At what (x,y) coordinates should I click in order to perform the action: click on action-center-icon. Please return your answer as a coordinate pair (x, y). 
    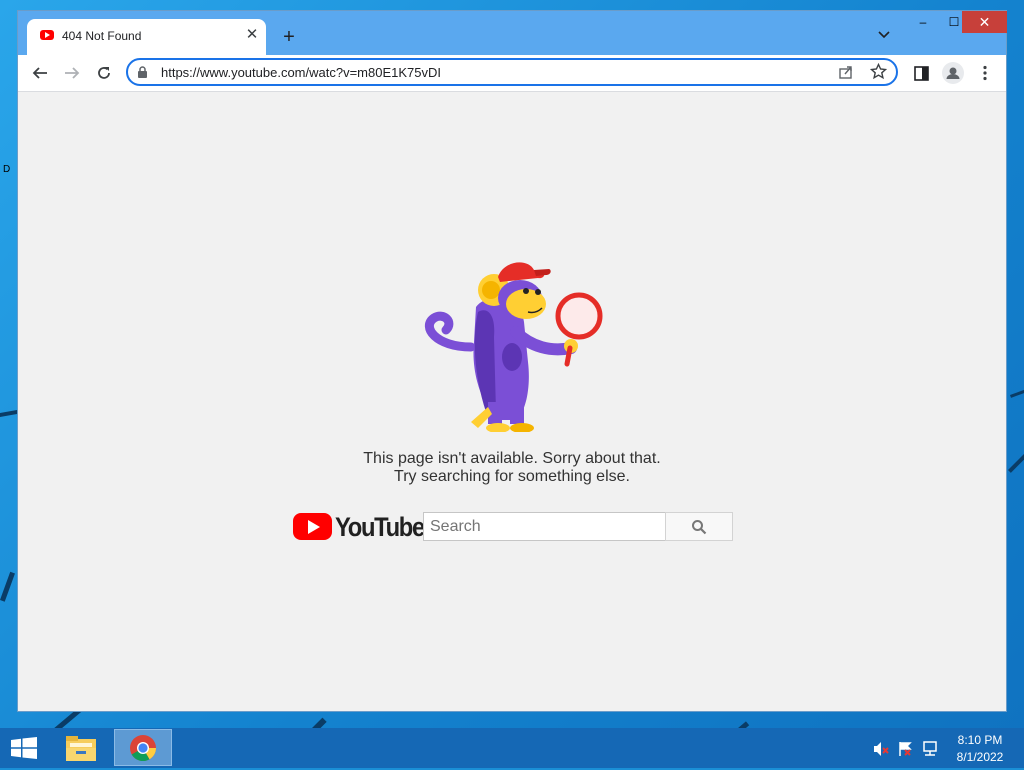
    Looking at the image, I should click on (905, 749).